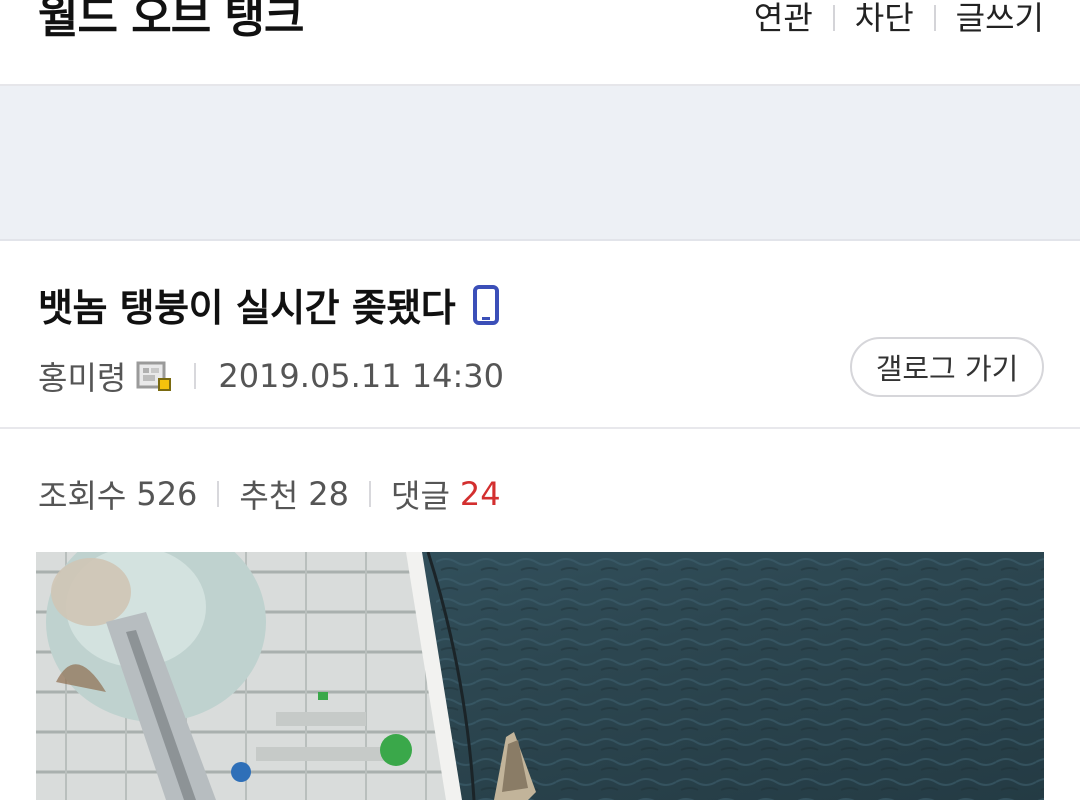 This screenshot has width=1080, height=800. I want to click on related-link: 연관, so click(783, 22).